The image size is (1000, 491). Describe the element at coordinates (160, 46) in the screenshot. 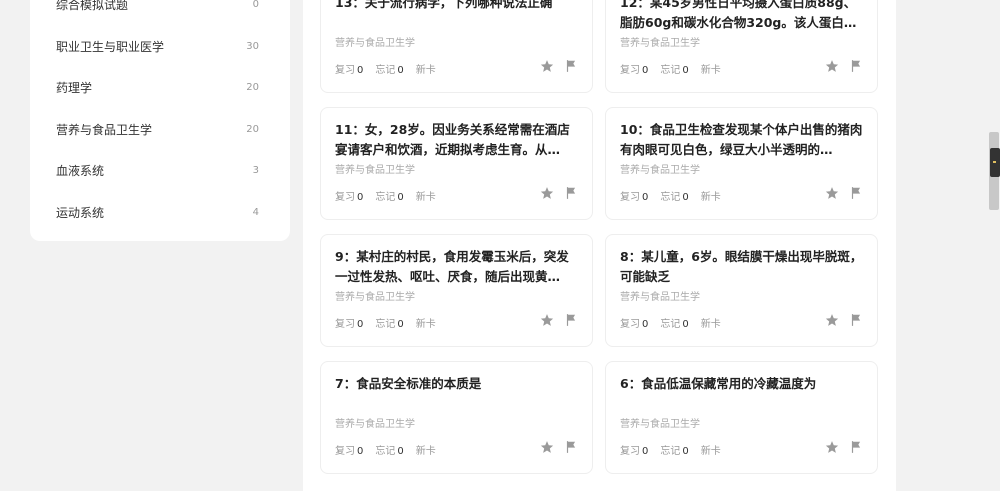

I see `sidebar-item-occupational: 职业卫生与职业医学 30` at that location.